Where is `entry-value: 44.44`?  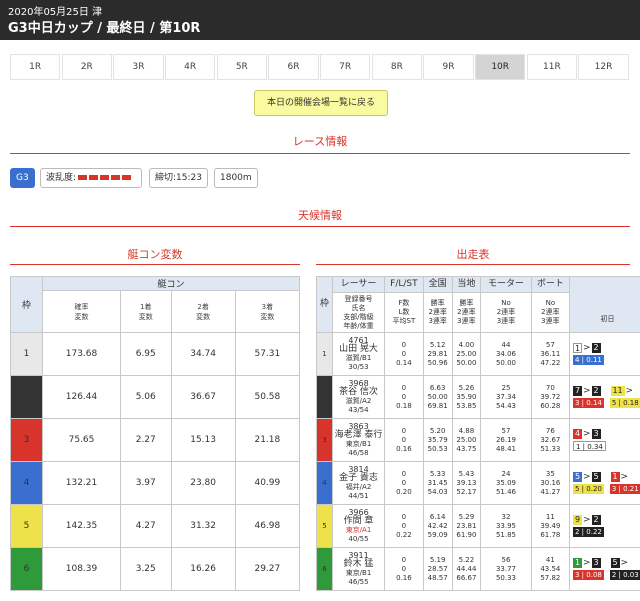 entry-value: 44.44 is located at coordinates (466, 568).